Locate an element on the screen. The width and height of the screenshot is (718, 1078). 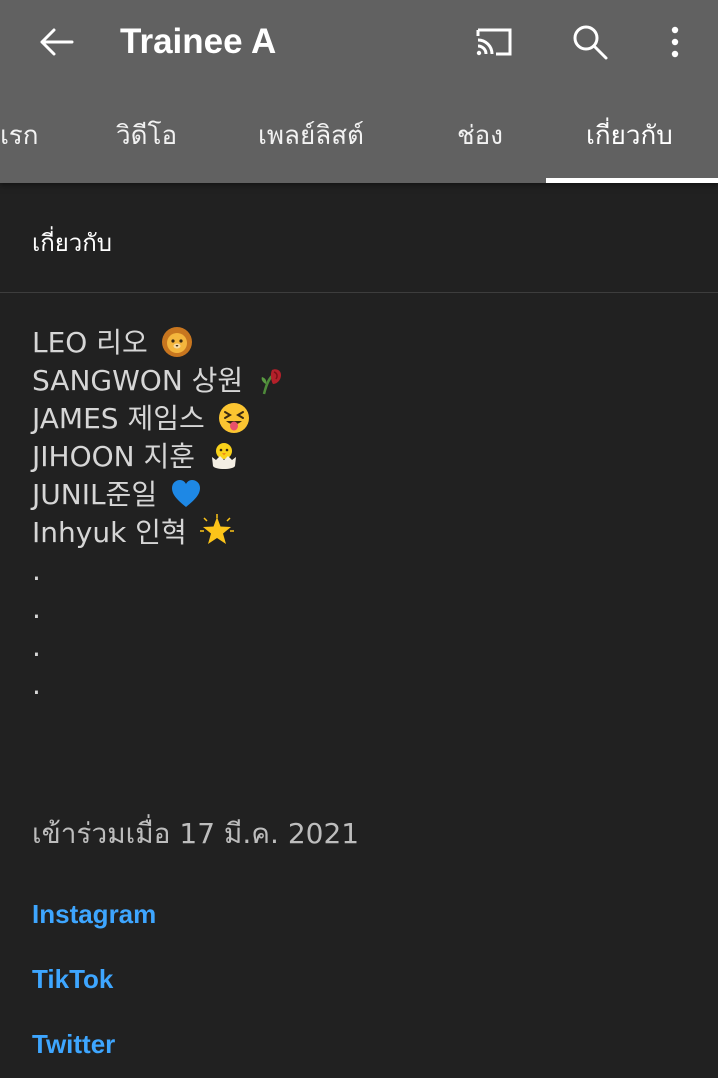
cast-icon is located at coordinates (494, 42).